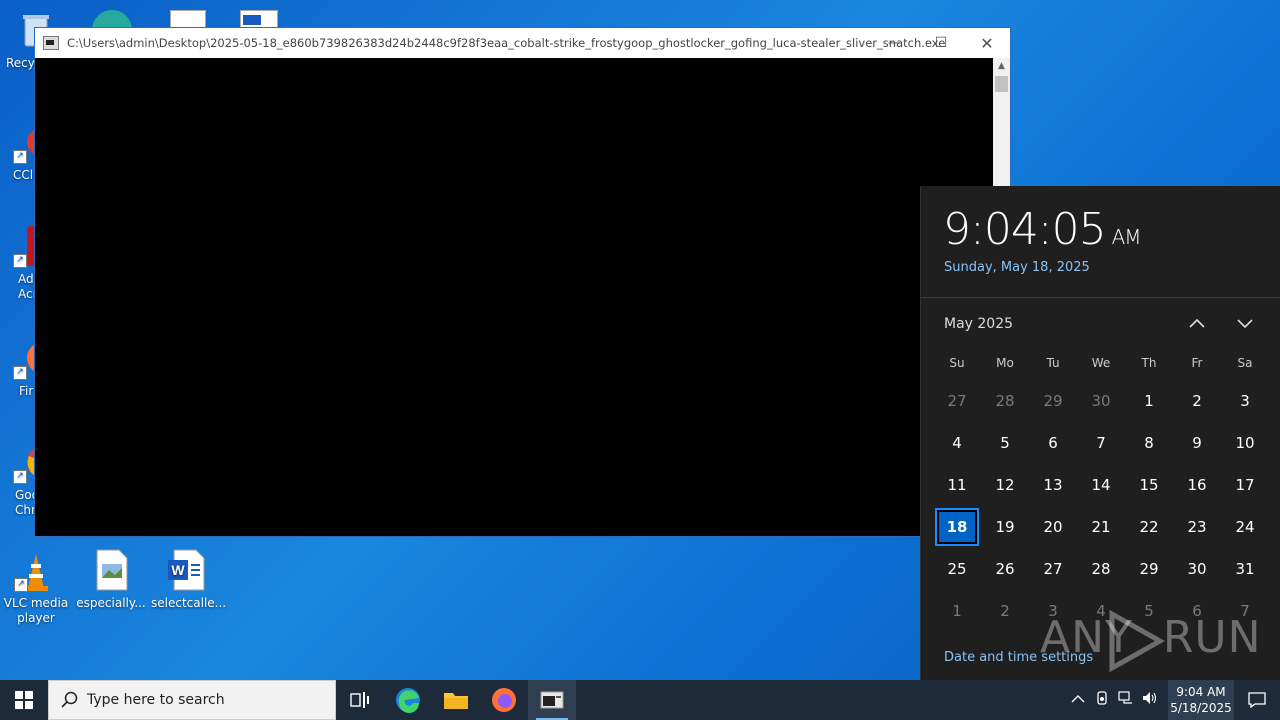 This screenshot has width=1280, height=720. Describe the element at coordinates (360, 700) in the screenshot. I see `task-view-button` at that location.